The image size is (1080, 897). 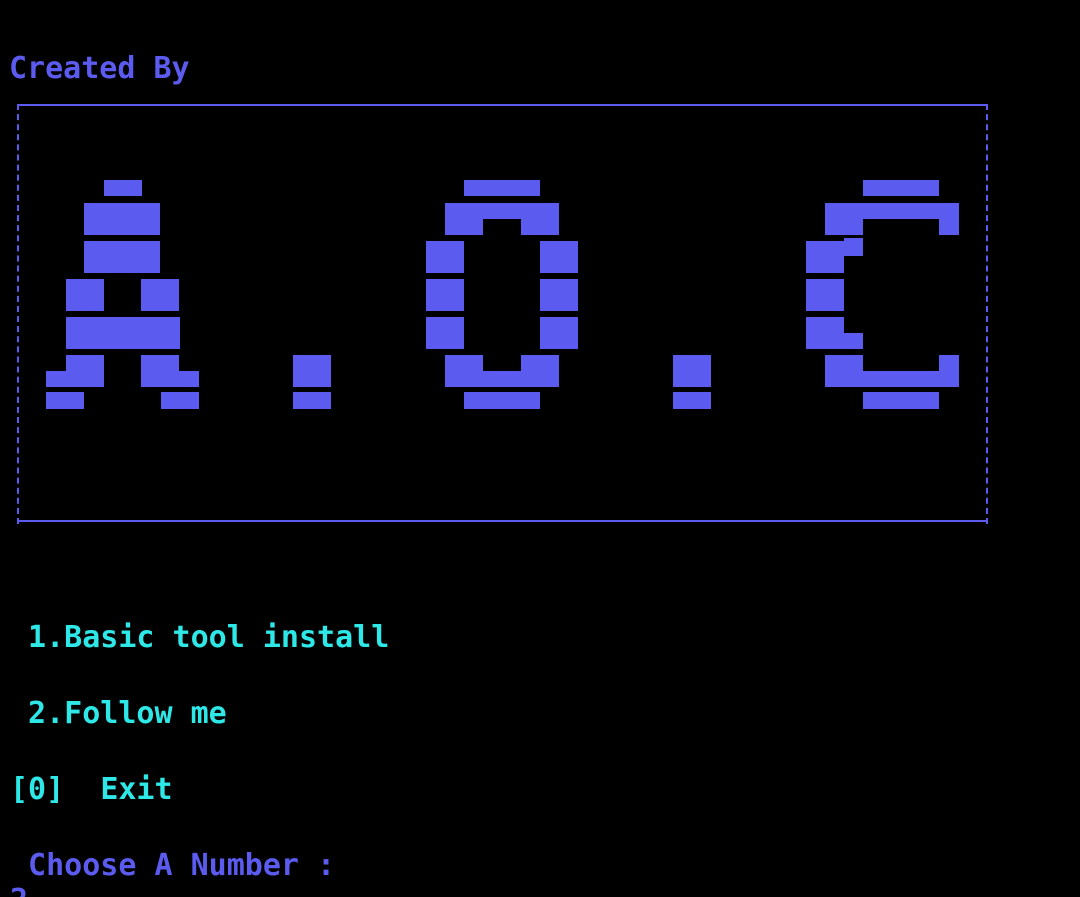 What do you see at coordinates (118, 713) in the screenshot?
I see `menu-item-follow-me: 2.Follow me` at bounding box center [118, 713].